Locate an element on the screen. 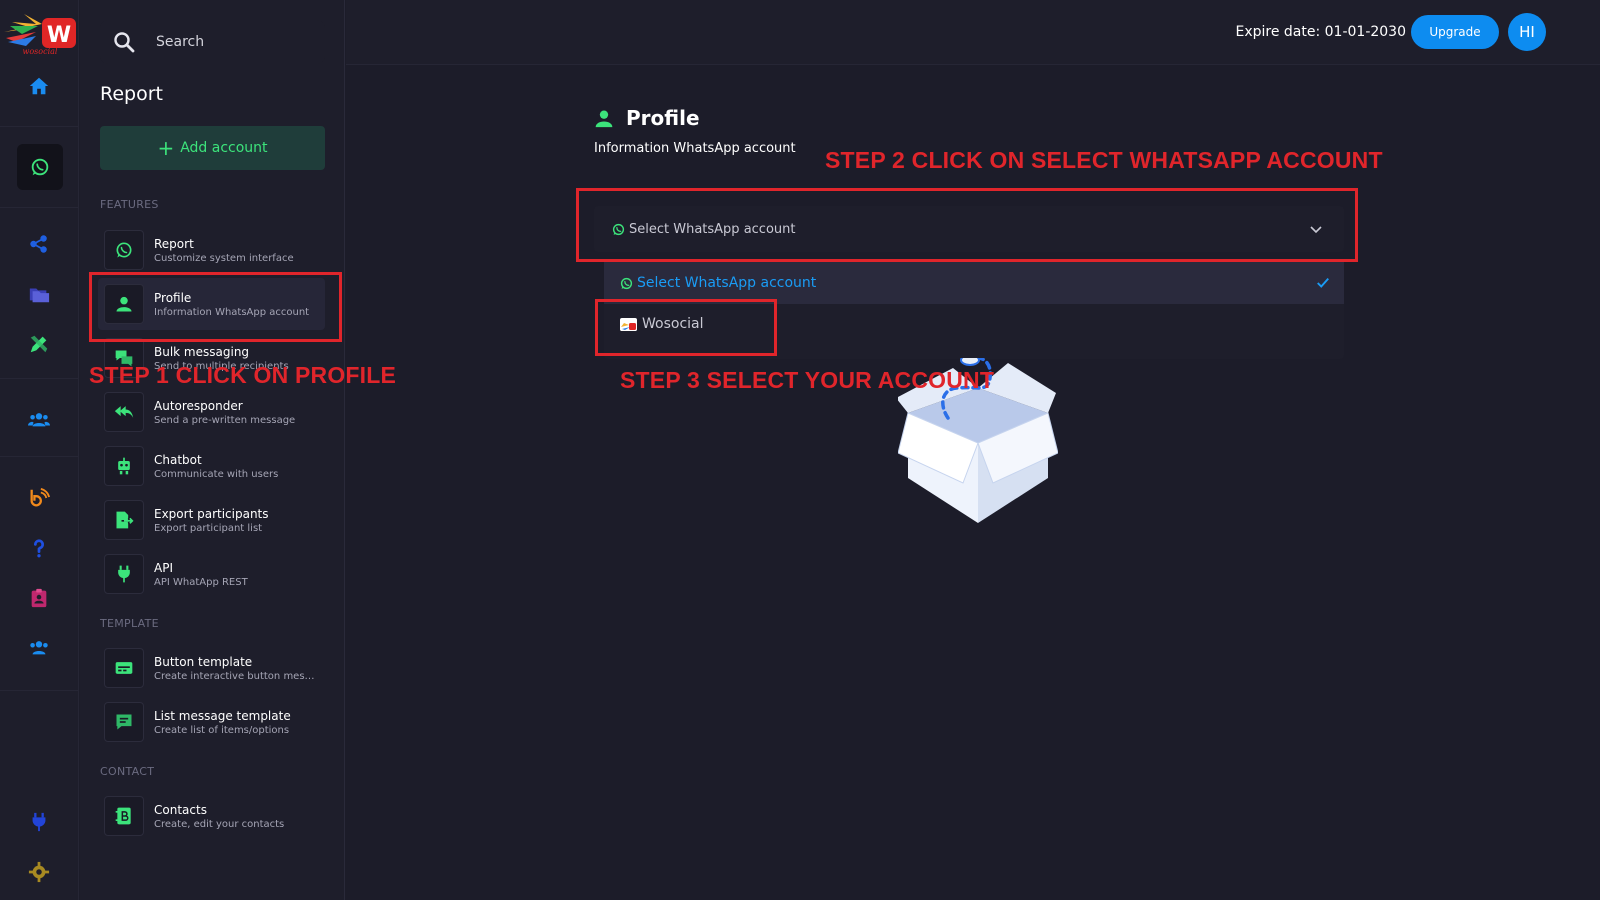  export-icon is located at coordinates (124, 520).